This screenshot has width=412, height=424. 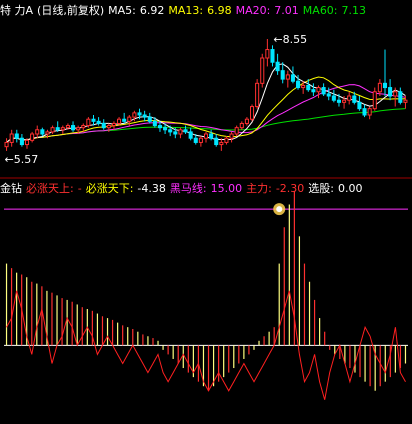 I want to click on ma20-value: 7.01, so click(x=286, y=10).